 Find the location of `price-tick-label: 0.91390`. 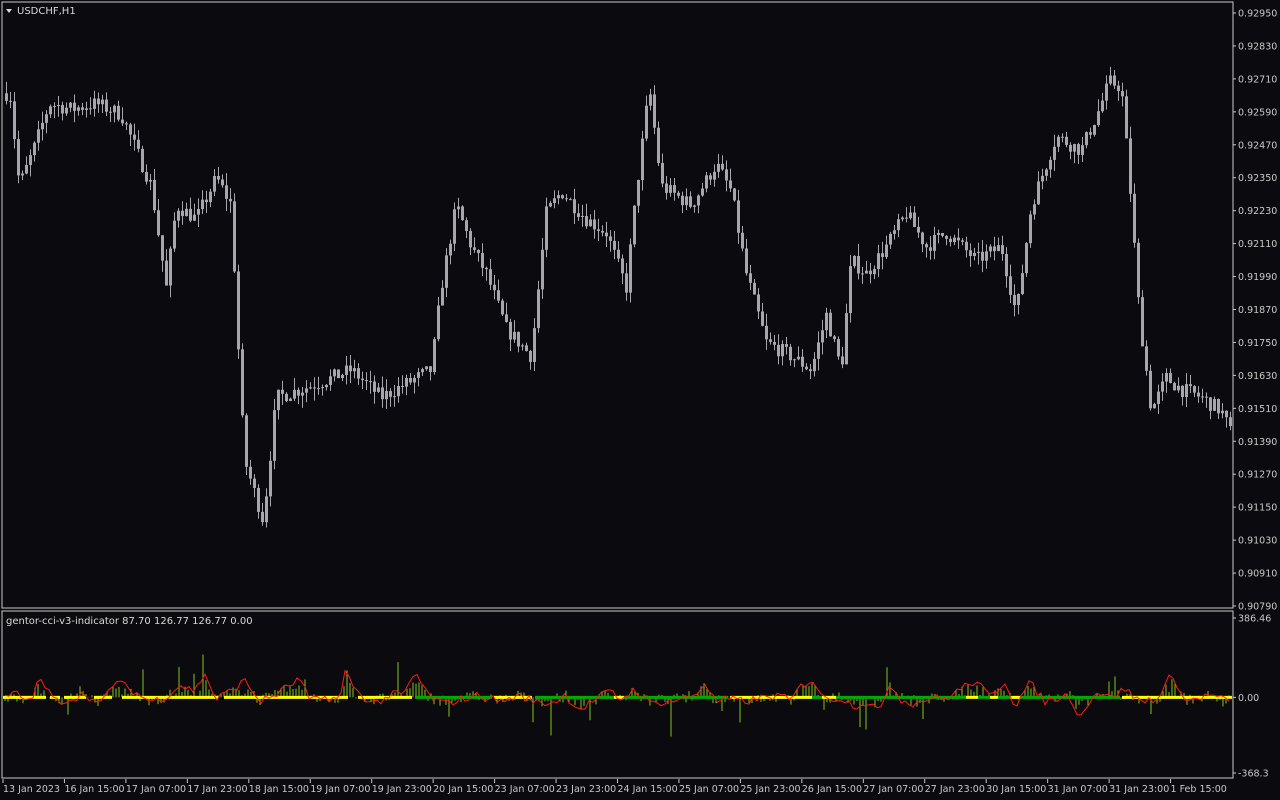

price-tick-label: 0.91390 is located at coordinates (1257, 442).